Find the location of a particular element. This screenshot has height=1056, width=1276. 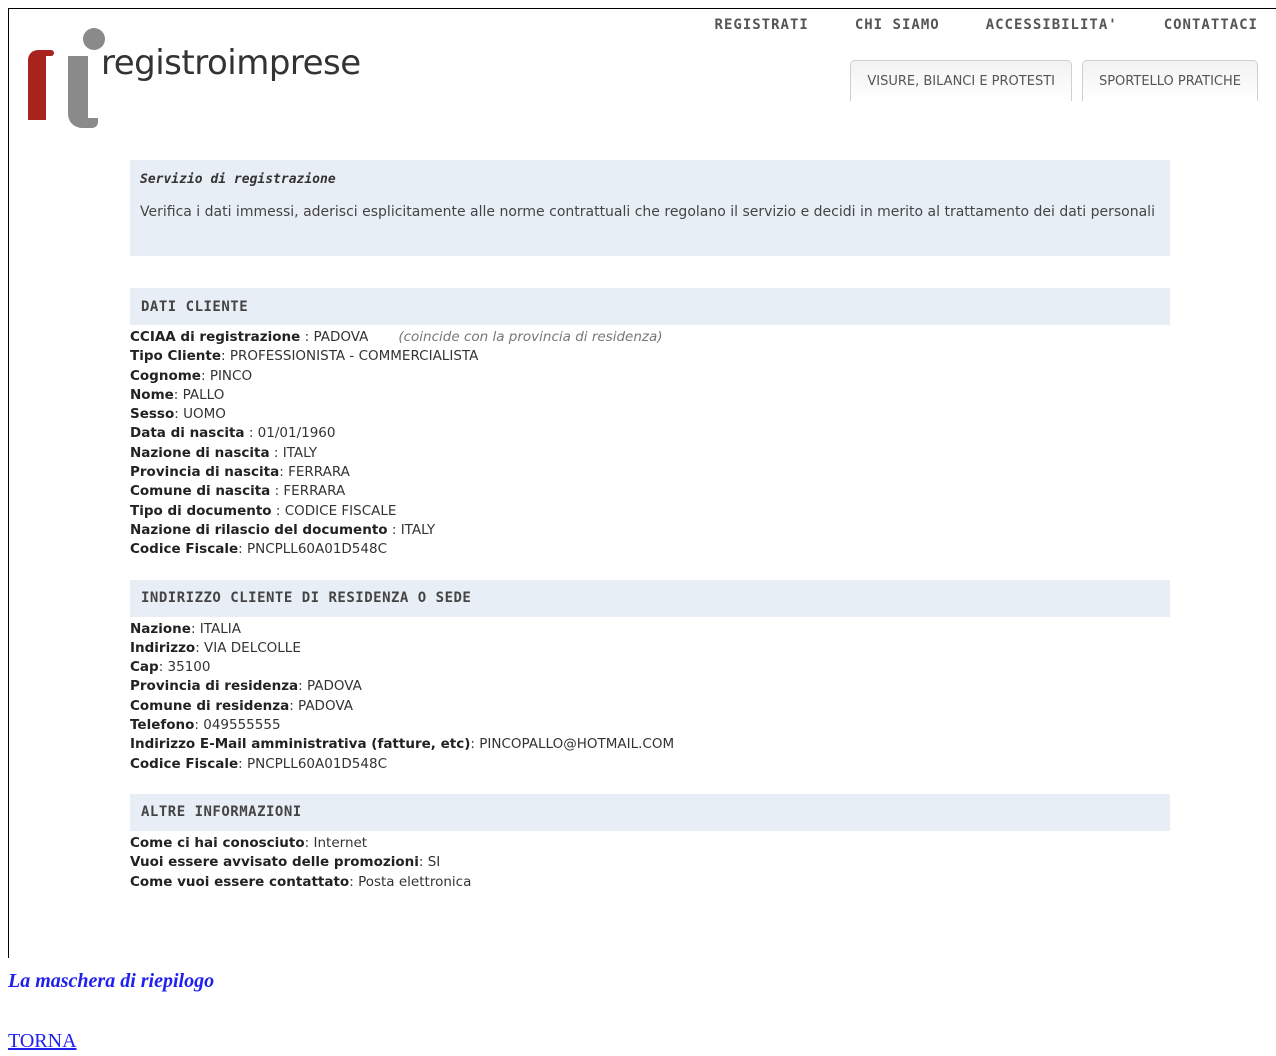

field-row: Tipo di documento : CODICE FISCALE is located at coordinates (650, 511).